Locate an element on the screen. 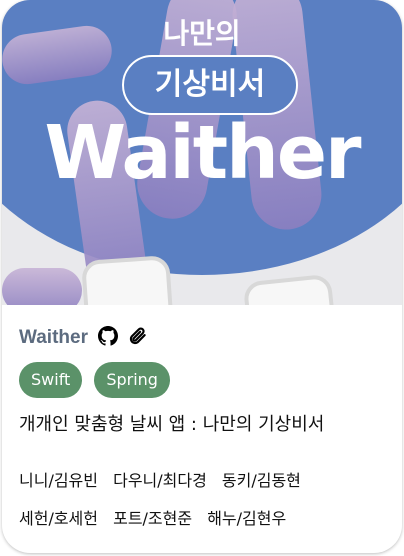 The image size is (404, 556). member: 니니/김유빈 is located at coordinates (58, 480).